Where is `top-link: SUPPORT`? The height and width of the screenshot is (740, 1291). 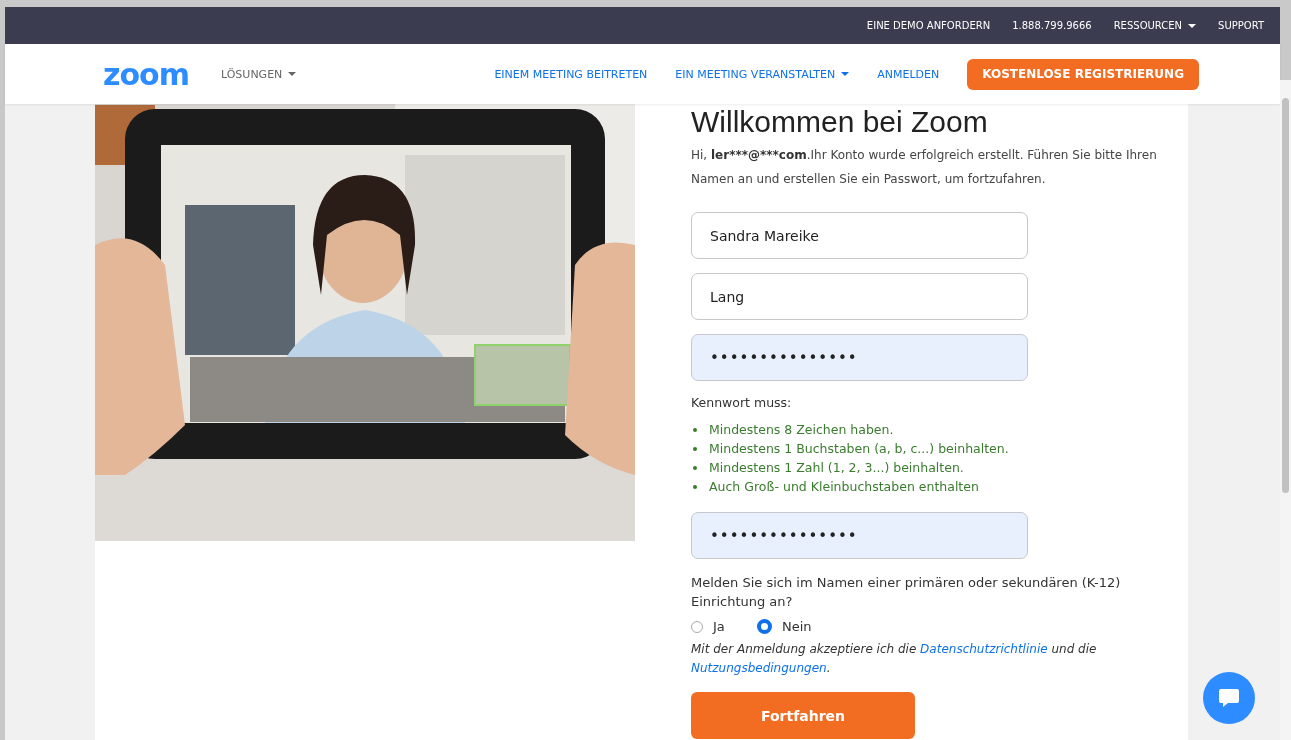
top-link: SUPPORT is located at coordinates (1241, 25).